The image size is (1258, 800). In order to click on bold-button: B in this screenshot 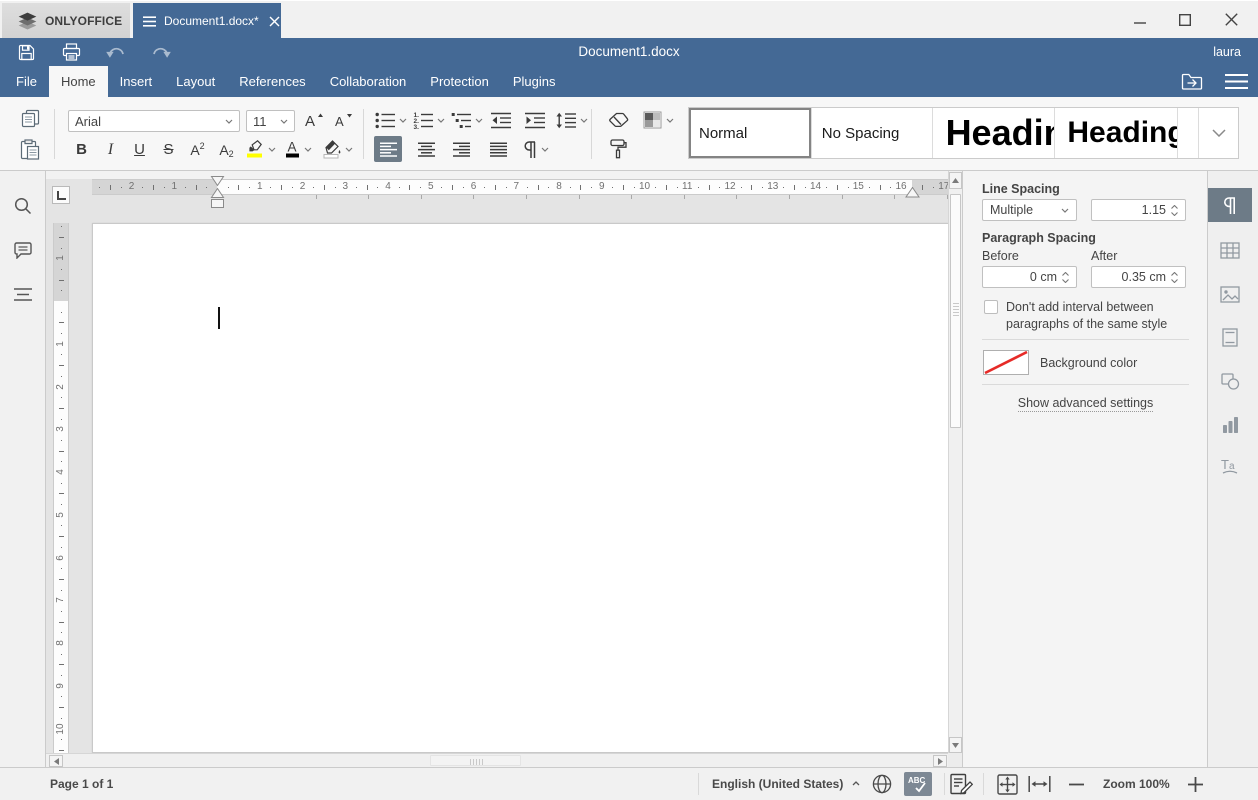, I will do `click(81, 149)`.